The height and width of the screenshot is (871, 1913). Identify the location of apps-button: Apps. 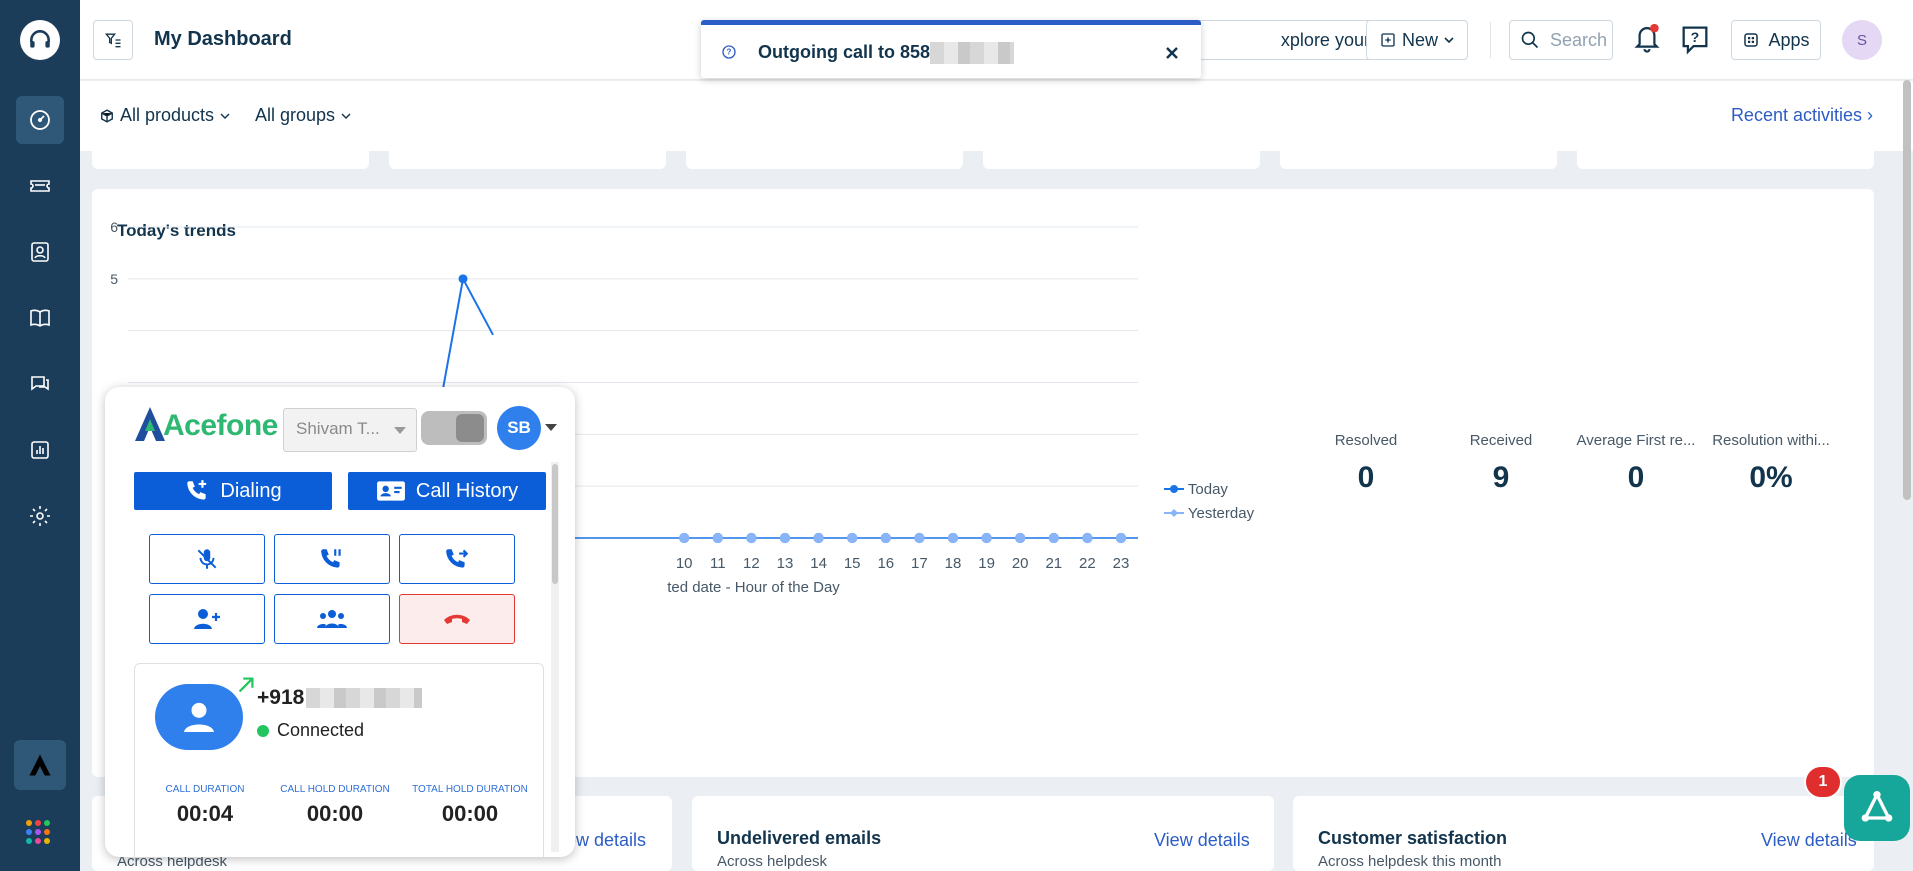
(1776, 40).